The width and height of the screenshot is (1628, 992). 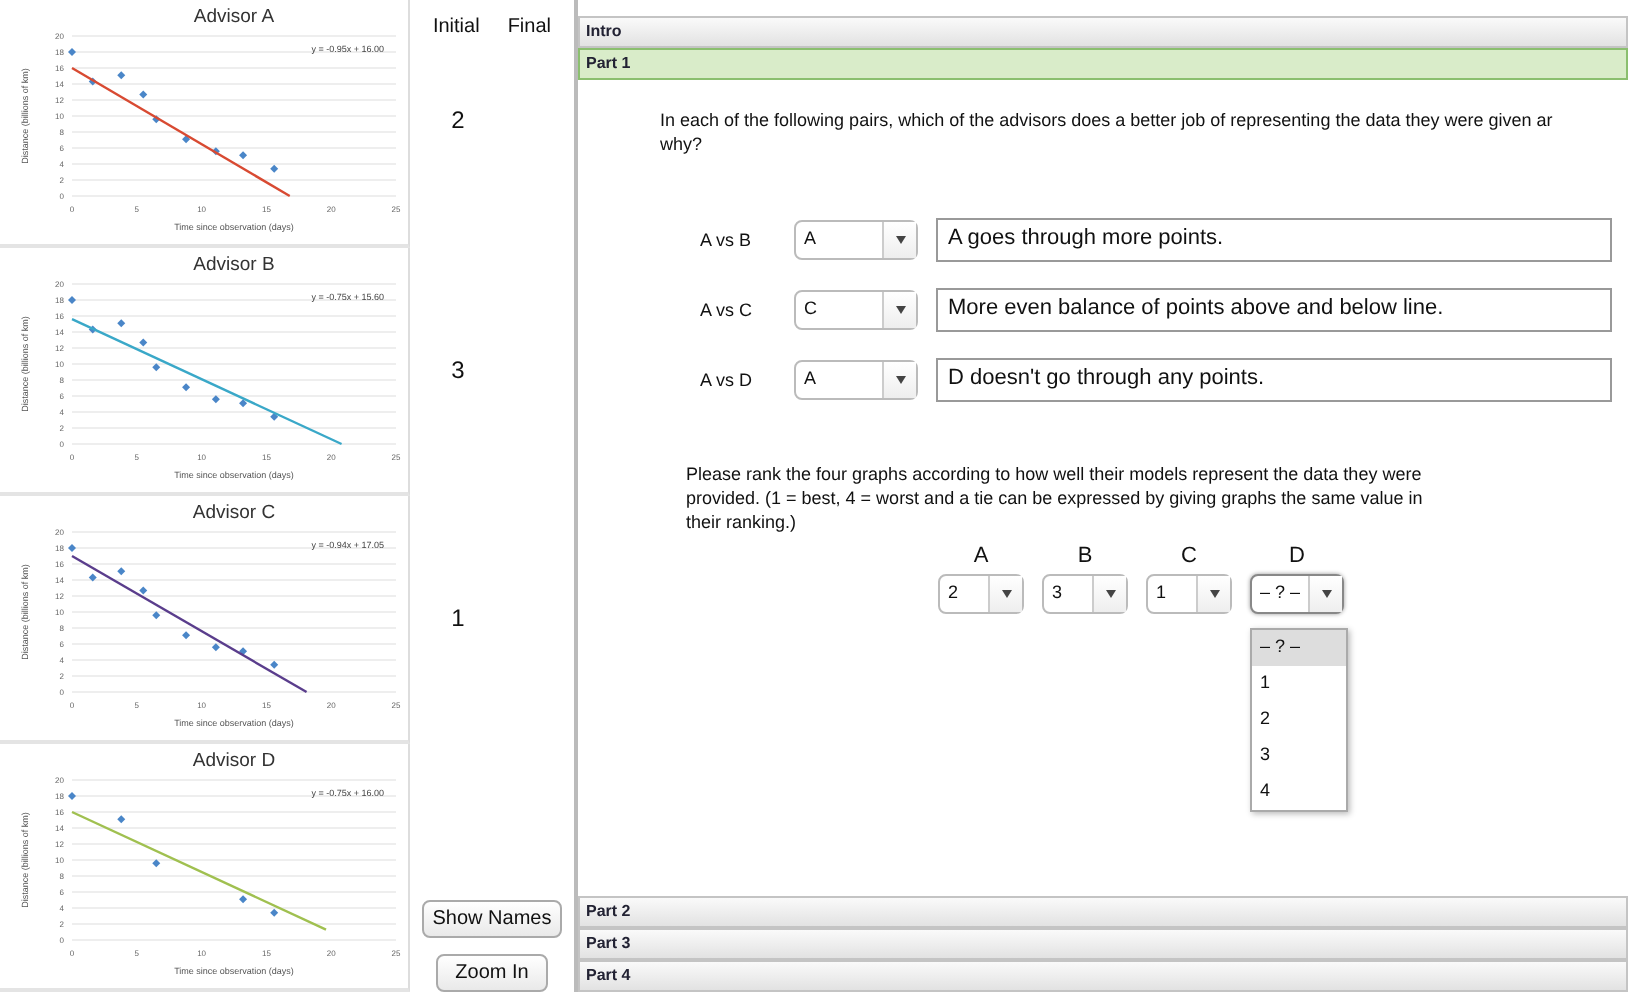 I want to click on dropdown-option: 4, so click(x=1299, y=792).